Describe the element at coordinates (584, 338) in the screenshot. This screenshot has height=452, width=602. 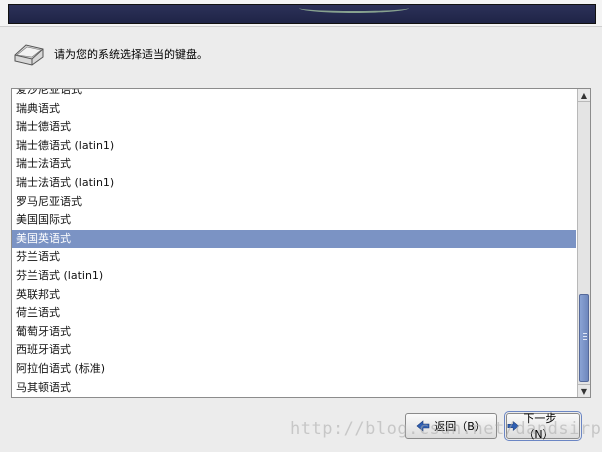
I see `scroll-thumb` at that location.